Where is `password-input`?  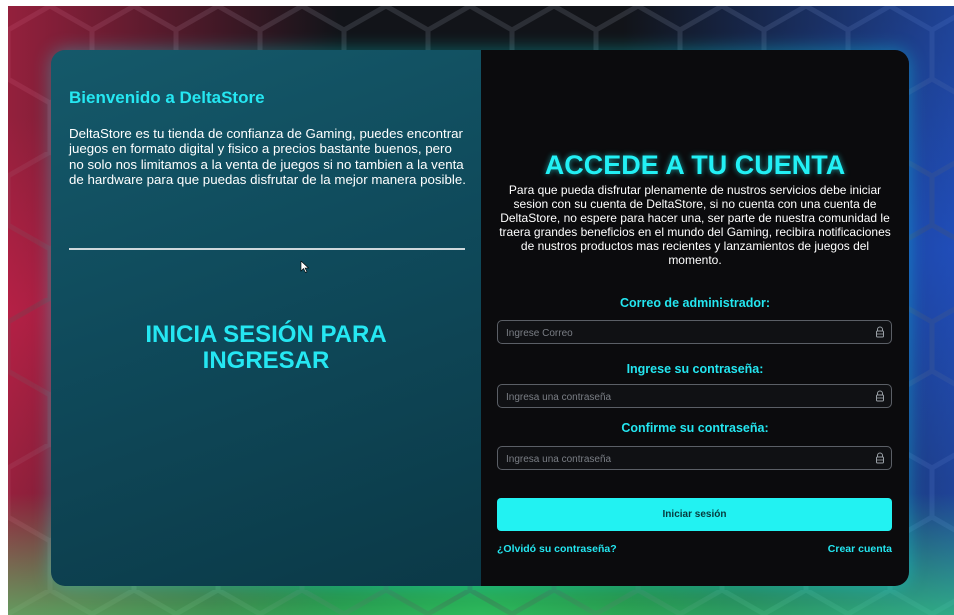 password-input is located at coordinates (686, 397).